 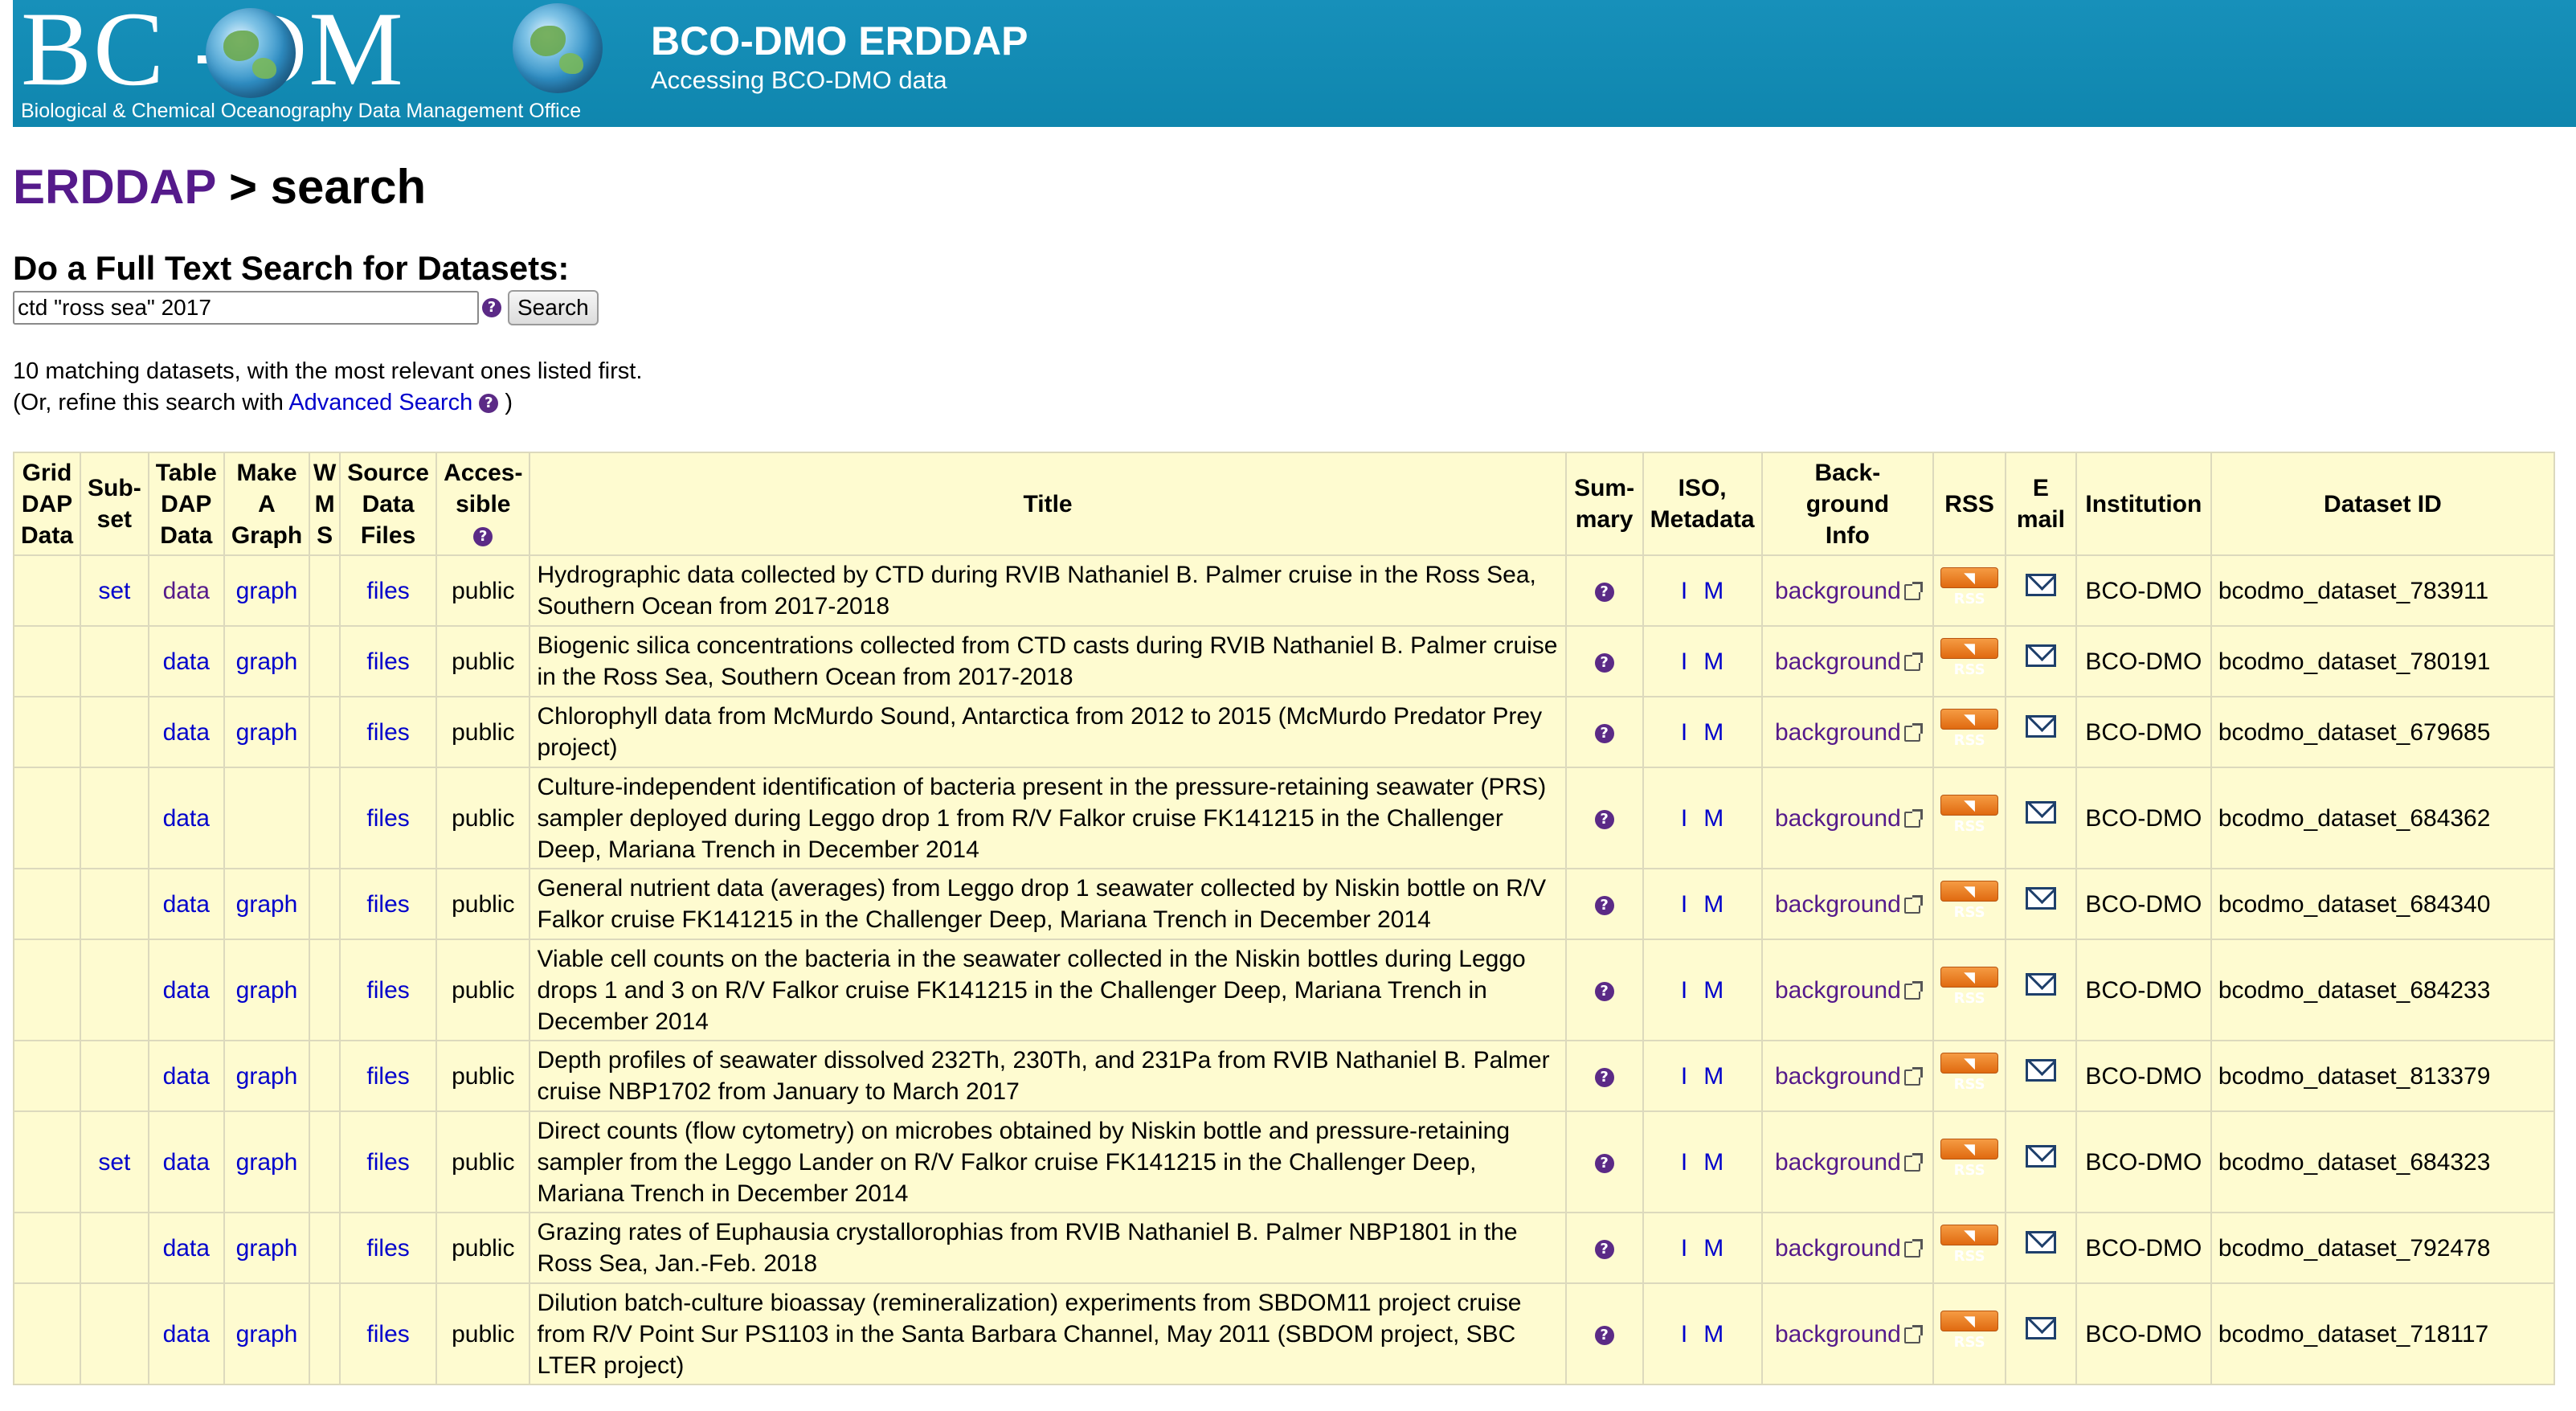 What do you see at coordinates (553, 308) in the screenshot?
I see `search-button: Search` at bounding box center [553, 308].